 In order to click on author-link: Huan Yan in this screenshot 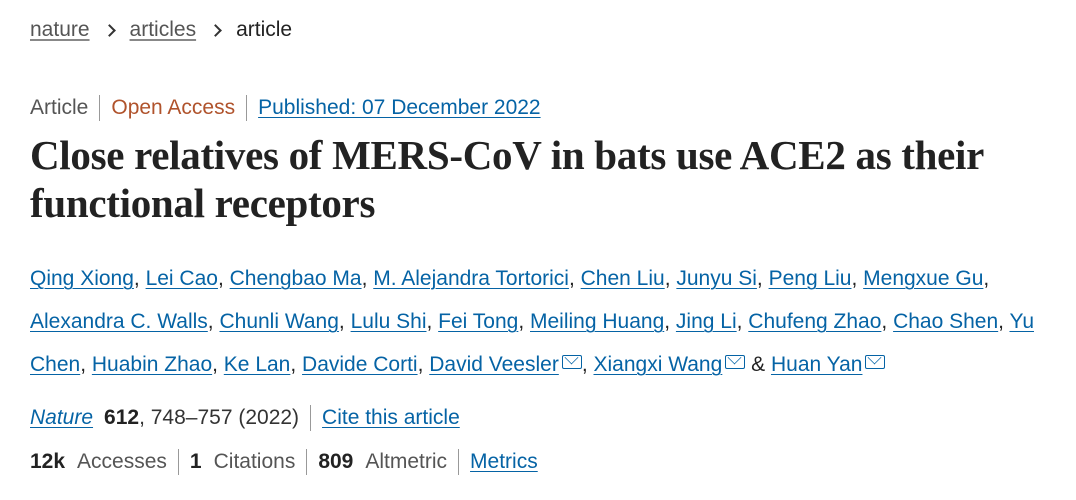, I will do `click(816, 364)`.